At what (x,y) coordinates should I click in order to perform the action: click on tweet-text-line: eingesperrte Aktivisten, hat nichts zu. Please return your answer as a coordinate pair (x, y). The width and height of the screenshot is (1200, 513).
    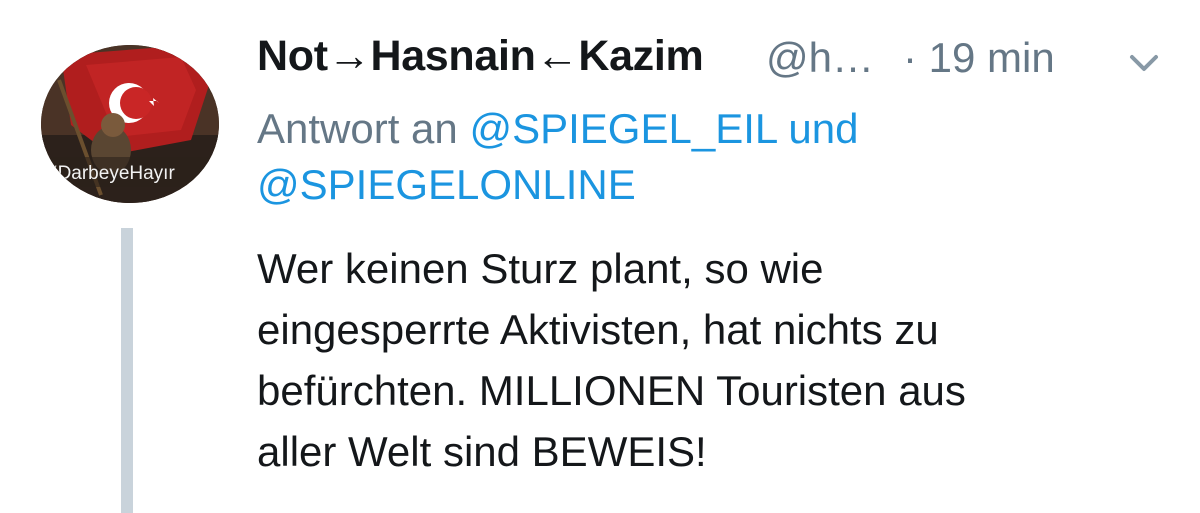
    Looking at the image, I should click on (598, 329).